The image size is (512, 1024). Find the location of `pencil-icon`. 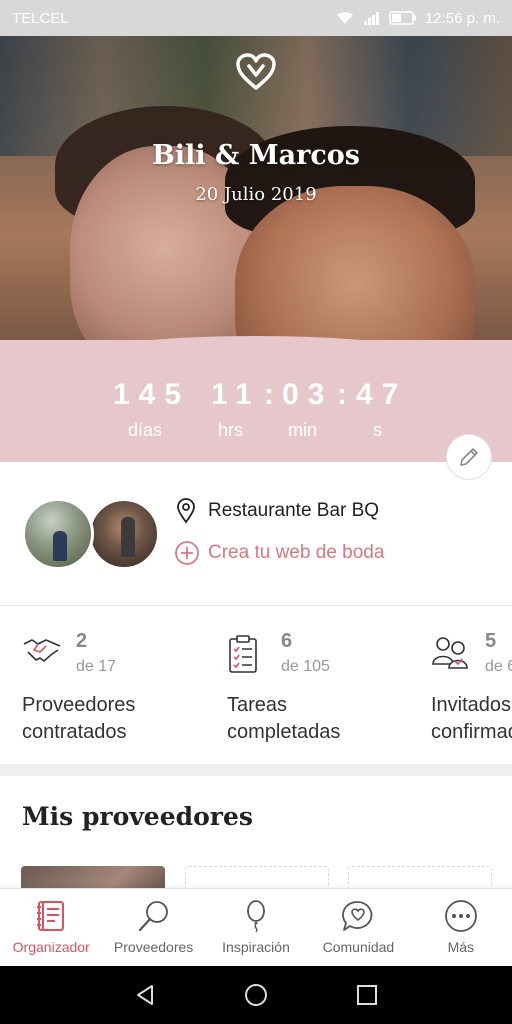

pencil-icon is located at coordinates (469, 457).